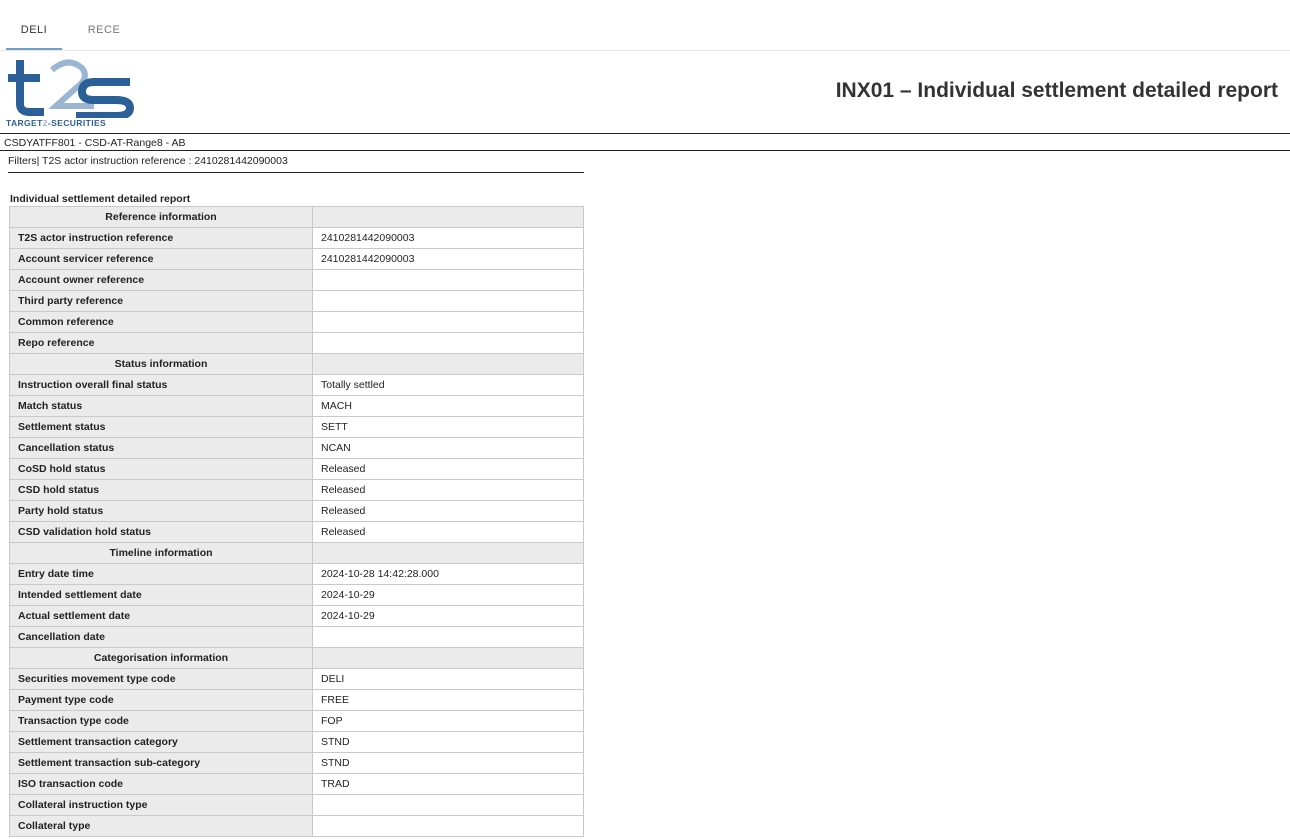 The height and width of the screenshot is (839, 1290). I want to click on field-label: ISO transaction code, so click(161, 784).